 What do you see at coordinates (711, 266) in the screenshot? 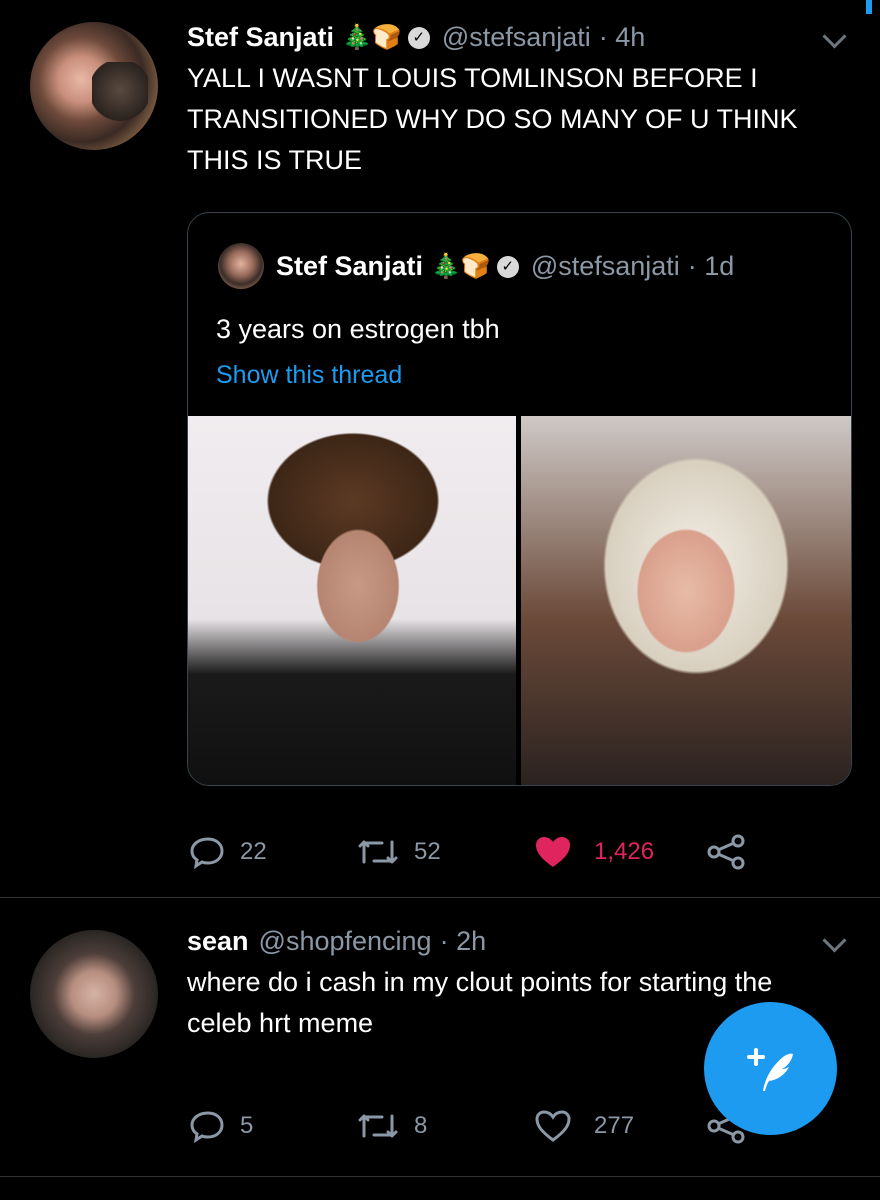
I see `quote-timestamp: · 1d` at bounding box center [711, 266].